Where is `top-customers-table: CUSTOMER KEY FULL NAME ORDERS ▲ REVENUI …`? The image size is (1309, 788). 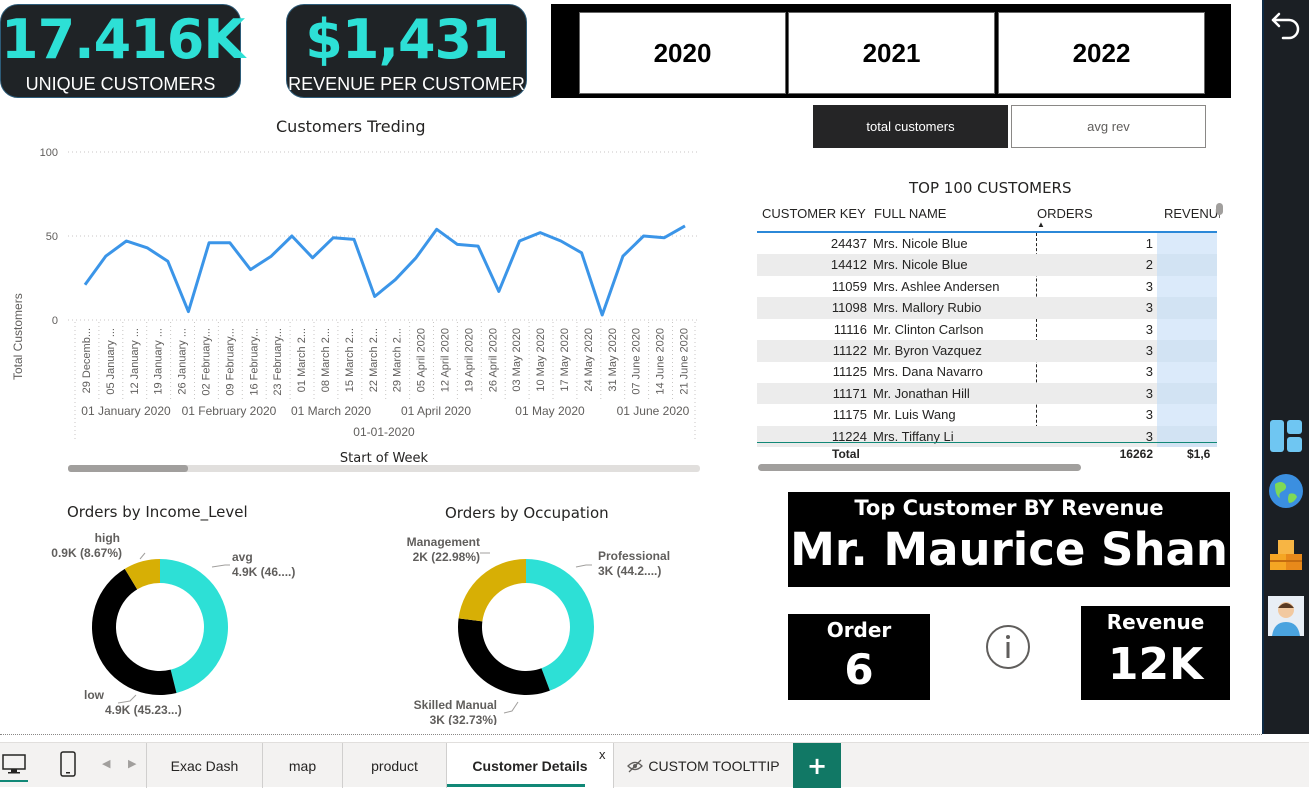 top-customers-table: CUSTOMER KEY FULL NAME ORDERS ▲ REVENUI … is located at coordinates (991, 335).